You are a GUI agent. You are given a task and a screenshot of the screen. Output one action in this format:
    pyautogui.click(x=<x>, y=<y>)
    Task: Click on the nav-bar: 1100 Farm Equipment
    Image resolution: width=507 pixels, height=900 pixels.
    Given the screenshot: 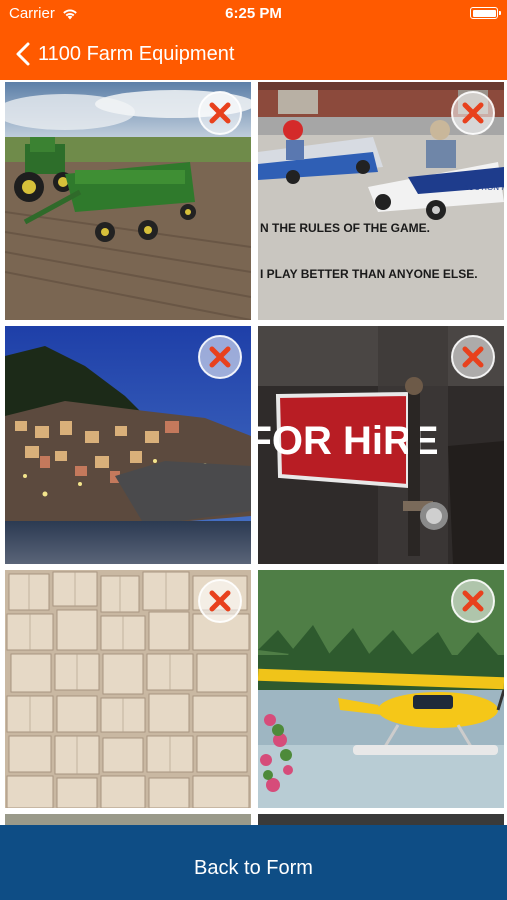 What is the action you would take?
    pyautogui.click(x=253, y=53)
    